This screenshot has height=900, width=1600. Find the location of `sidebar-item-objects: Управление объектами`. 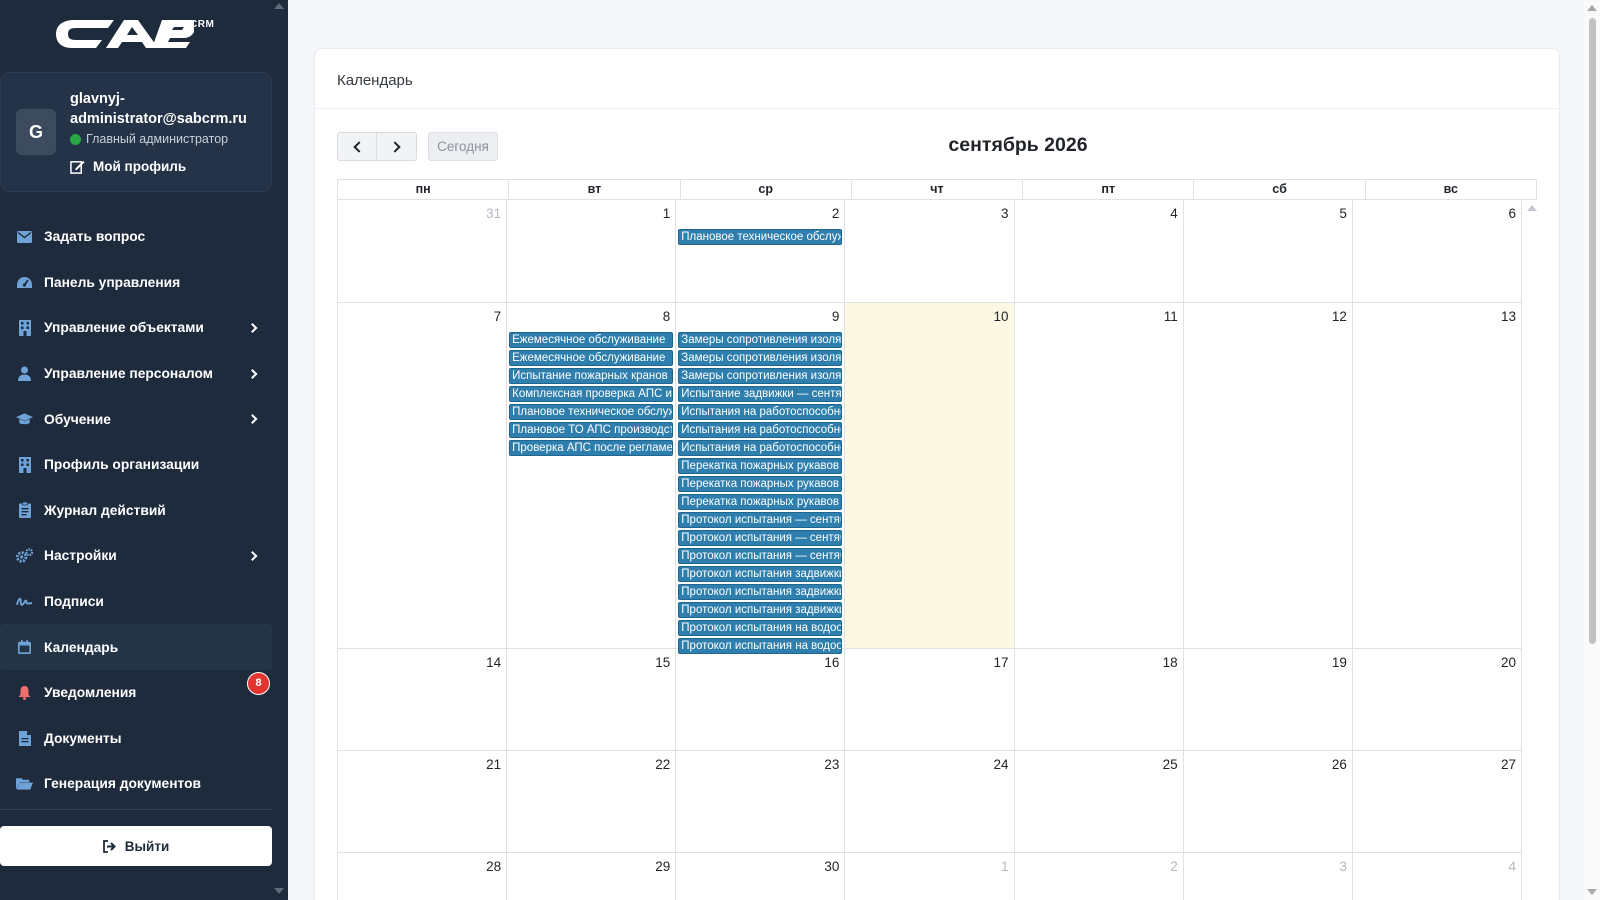

sidebar-item-objects: Управление объектами is located at coordinates (136, 328).